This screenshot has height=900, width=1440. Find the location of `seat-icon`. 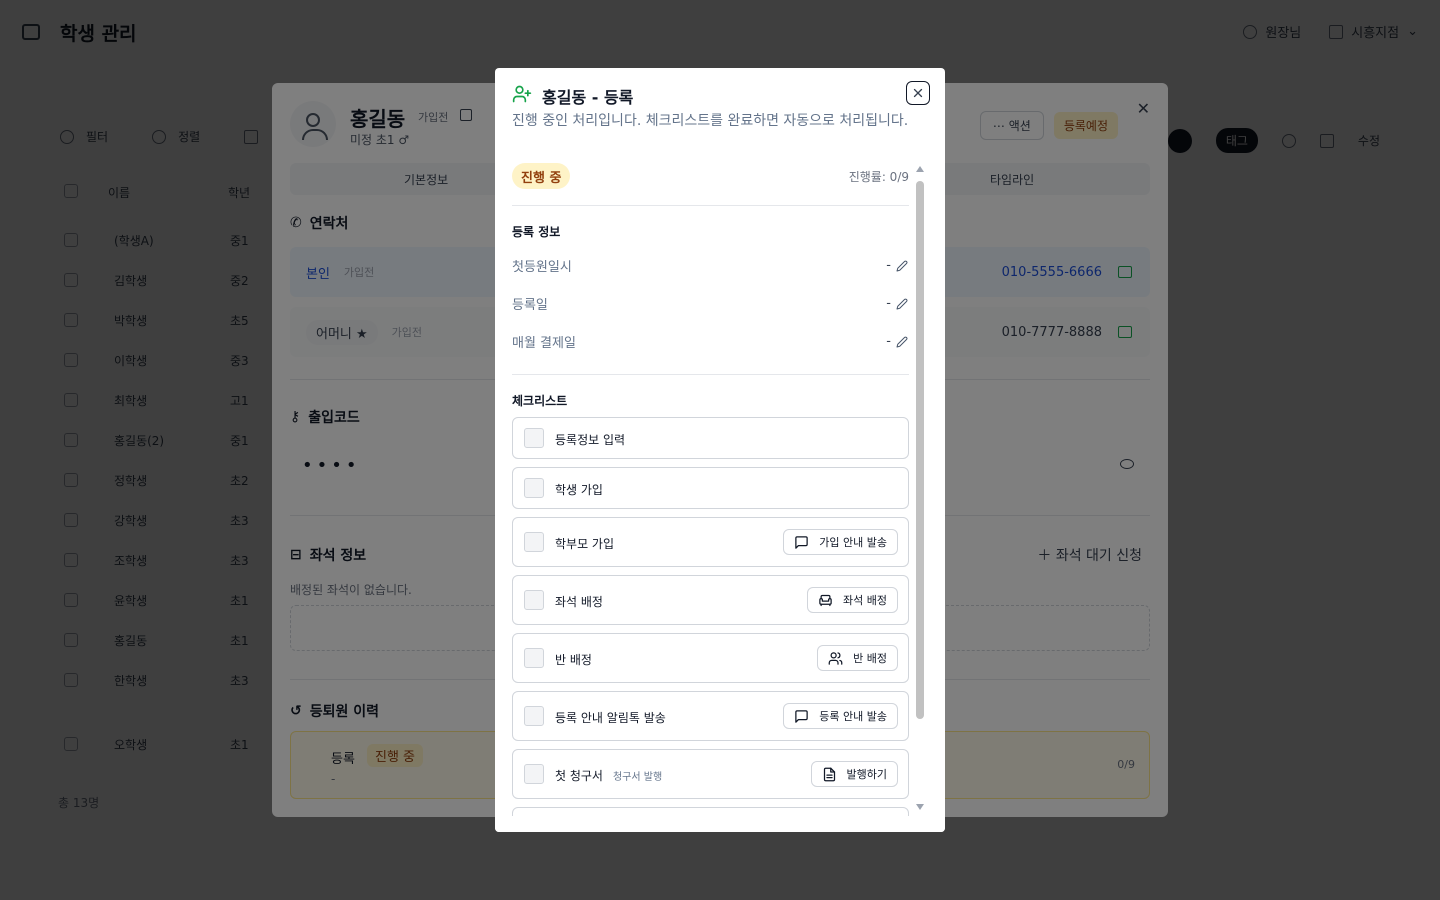

seat-icon is located at coordinates (825, 600).